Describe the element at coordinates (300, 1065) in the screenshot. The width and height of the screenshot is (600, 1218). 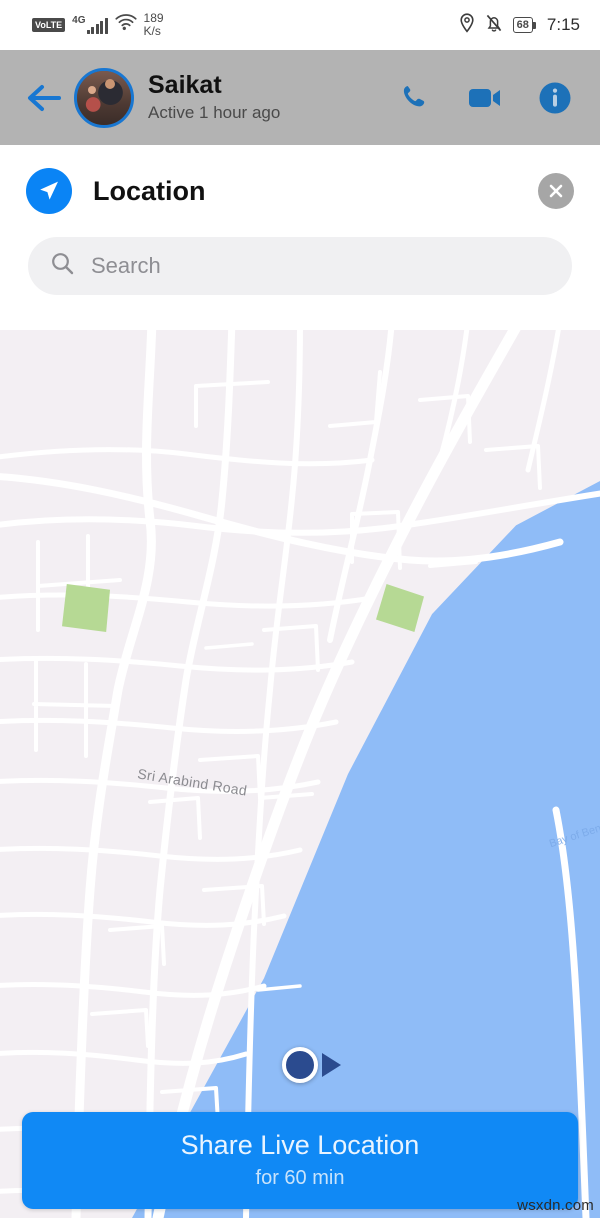
I see `current-location-marker` at that location.